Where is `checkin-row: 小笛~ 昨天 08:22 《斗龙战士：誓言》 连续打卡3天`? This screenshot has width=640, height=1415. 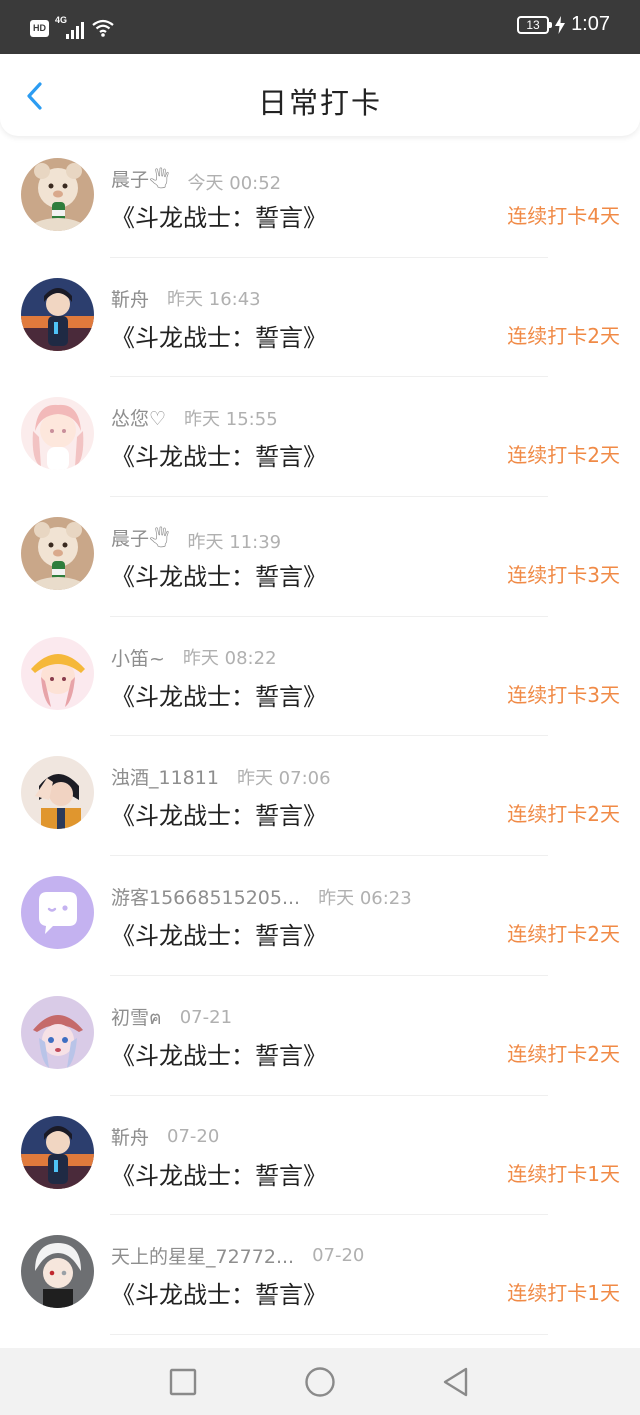
checkin-row: 小笛~ 昨天 08:22 《斗龙战士：誓言》 连续打卡3天 is located at coordinates (320, 677).